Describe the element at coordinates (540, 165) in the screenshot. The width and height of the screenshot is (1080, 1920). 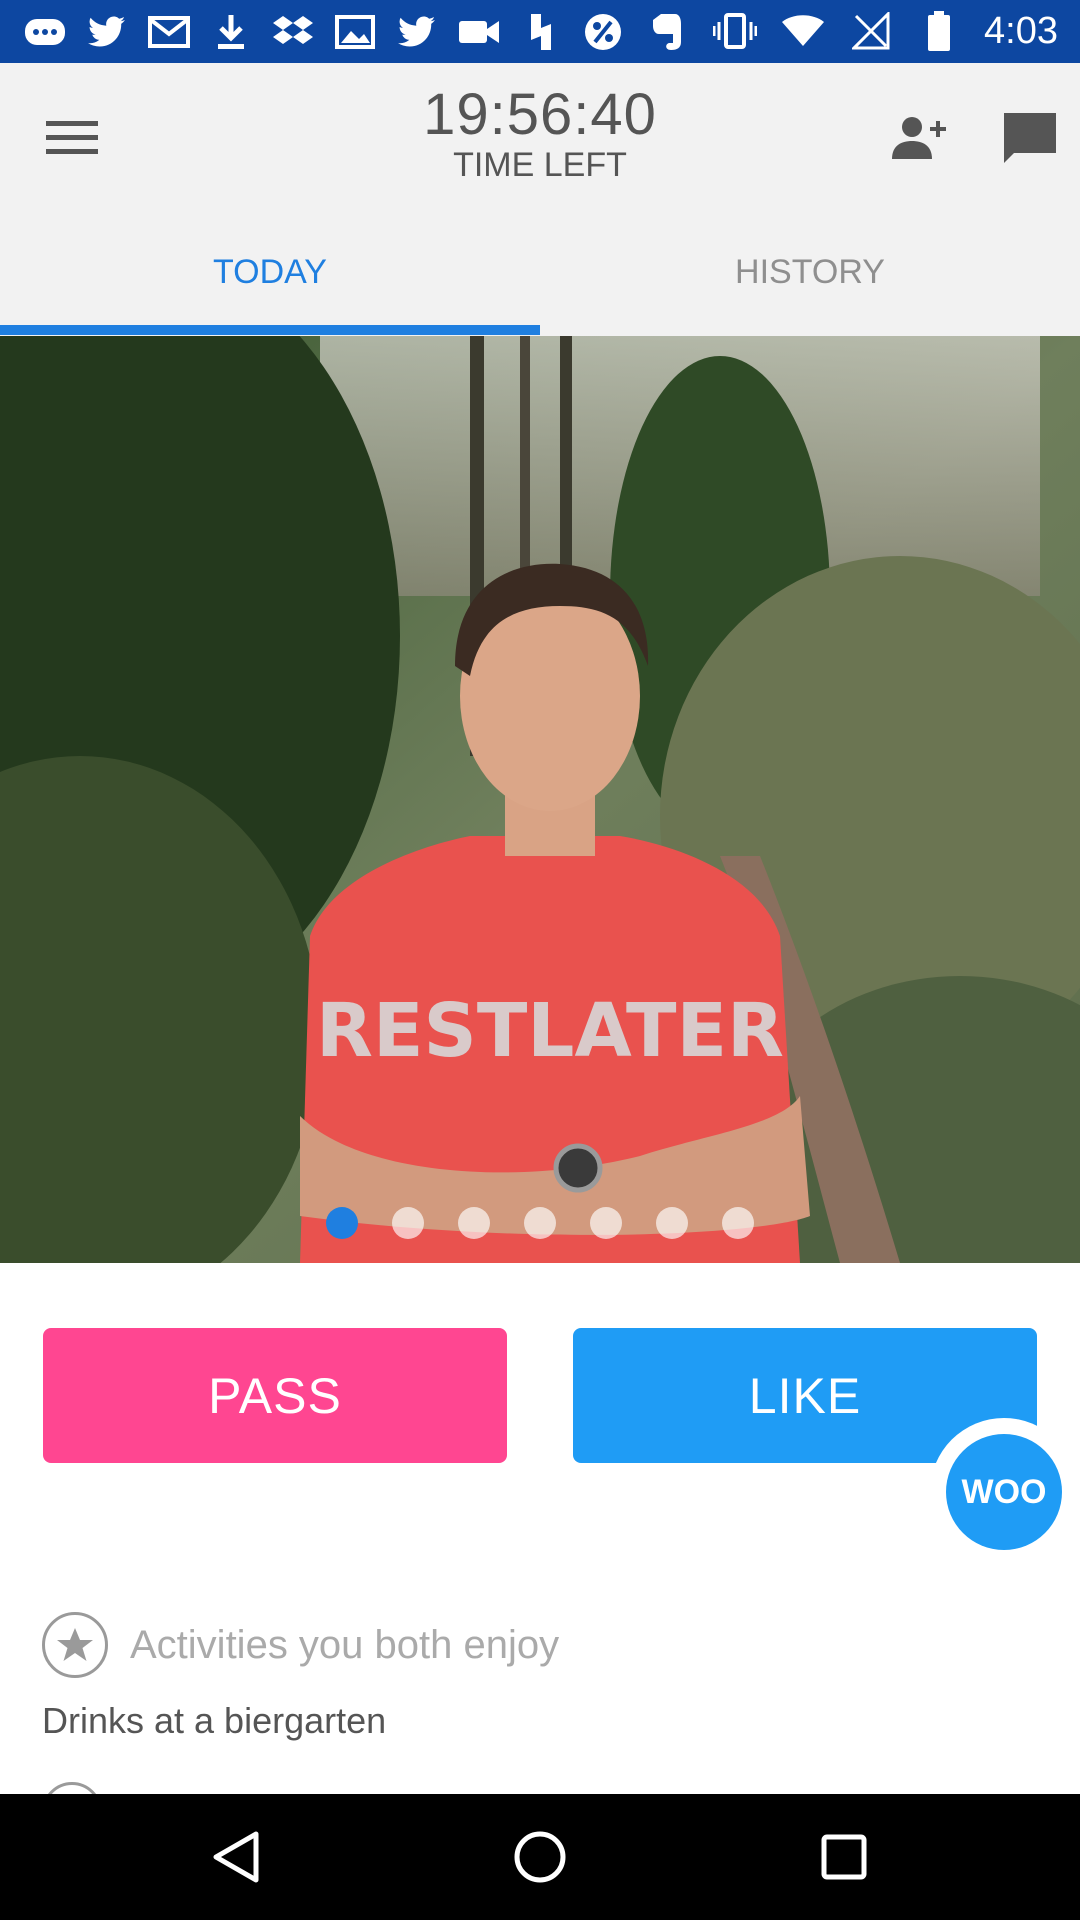
I see `timer-label: TIME LEFT` at that location.